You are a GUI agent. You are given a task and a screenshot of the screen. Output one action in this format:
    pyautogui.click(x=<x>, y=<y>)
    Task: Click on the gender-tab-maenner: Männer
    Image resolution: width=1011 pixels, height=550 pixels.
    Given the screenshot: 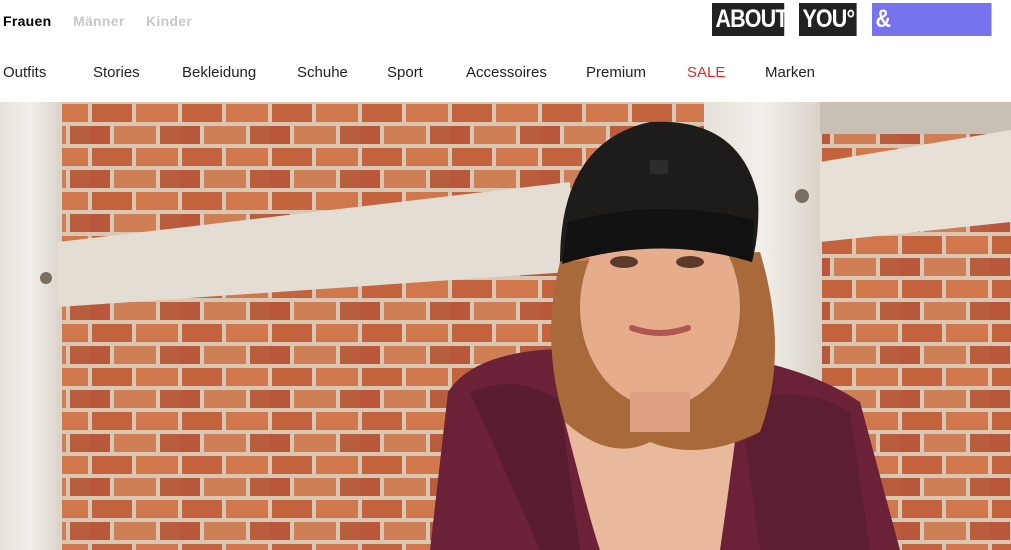 What is the action you would take?
    pyautogui.click(x=99, y=21)
    